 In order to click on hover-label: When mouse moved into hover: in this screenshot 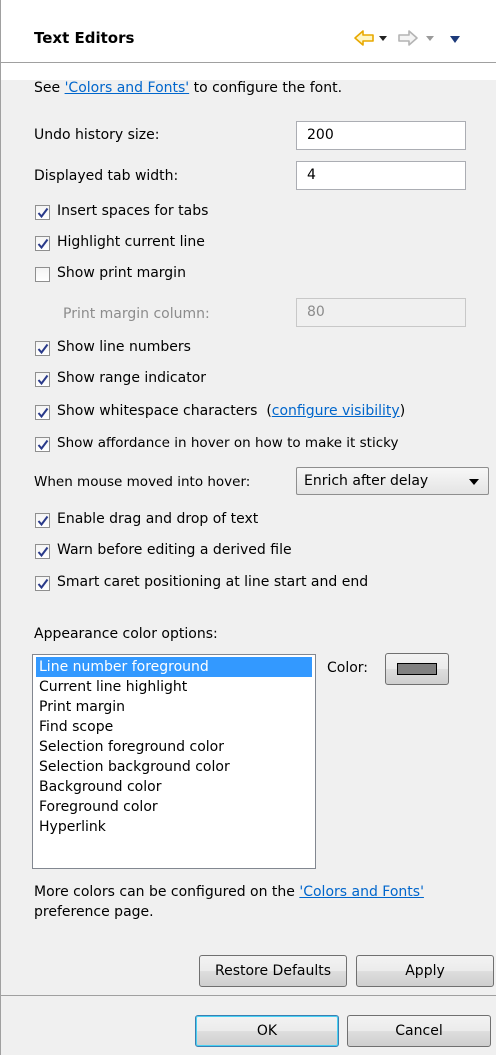, I will do `click(142, 482)`.